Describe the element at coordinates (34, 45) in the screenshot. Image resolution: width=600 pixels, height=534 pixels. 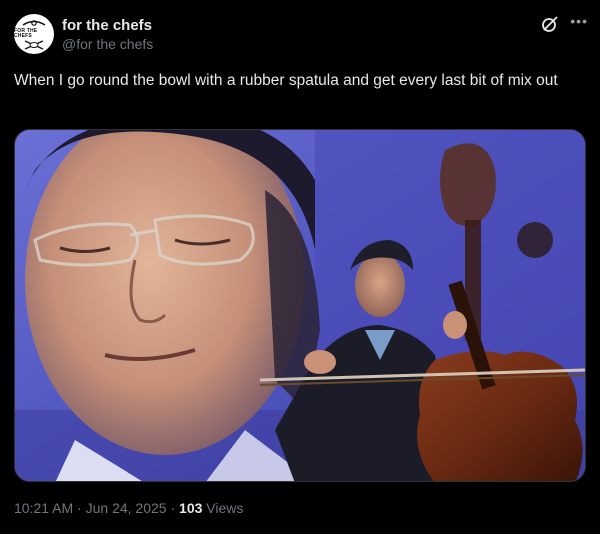
I see `utensils-icon` at that location.